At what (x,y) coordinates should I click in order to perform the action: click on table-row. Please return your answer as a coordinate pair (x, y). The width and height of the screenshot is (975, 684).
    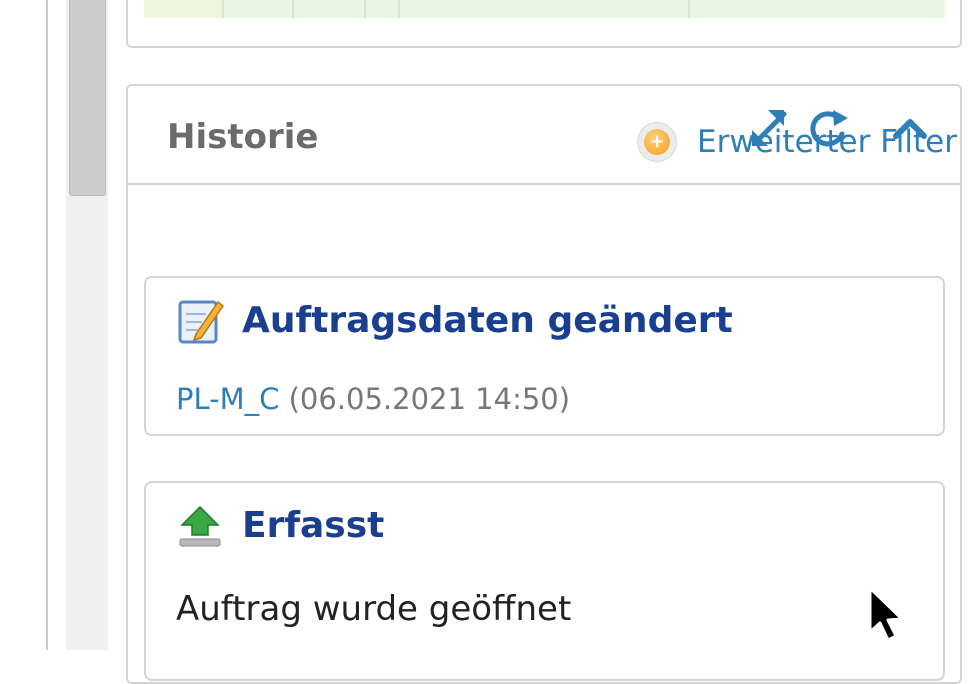
    Looking at the image, I should click on (544, 9).